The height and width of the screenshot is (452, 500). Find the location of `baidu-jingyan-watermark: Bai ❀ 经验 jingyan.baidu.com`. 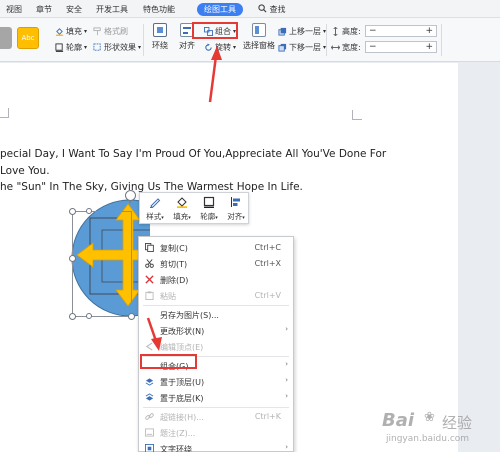

baidu-jingyan-watermark: Bai ❀ 经验 jingyan.baidu.com is located at coordinates (427, 427).